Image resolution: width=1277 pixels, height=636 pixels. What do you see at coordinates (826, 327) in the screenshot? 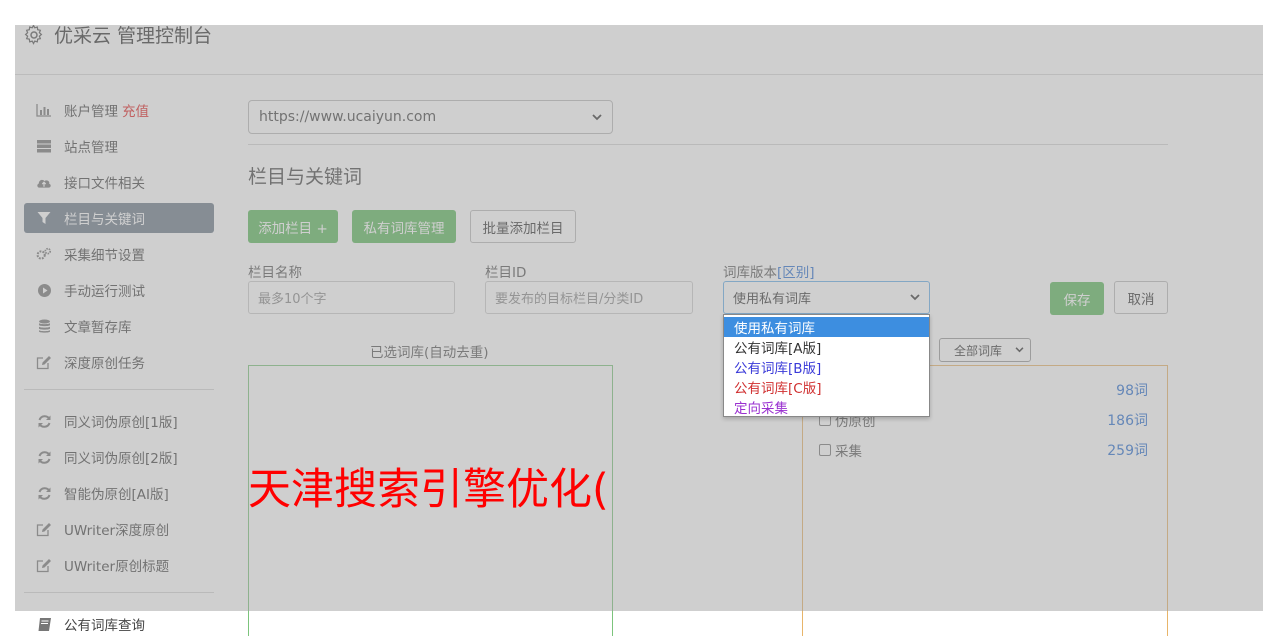
I see `dropdown-option: 使用私有词库` at bounding box center [826, 327].